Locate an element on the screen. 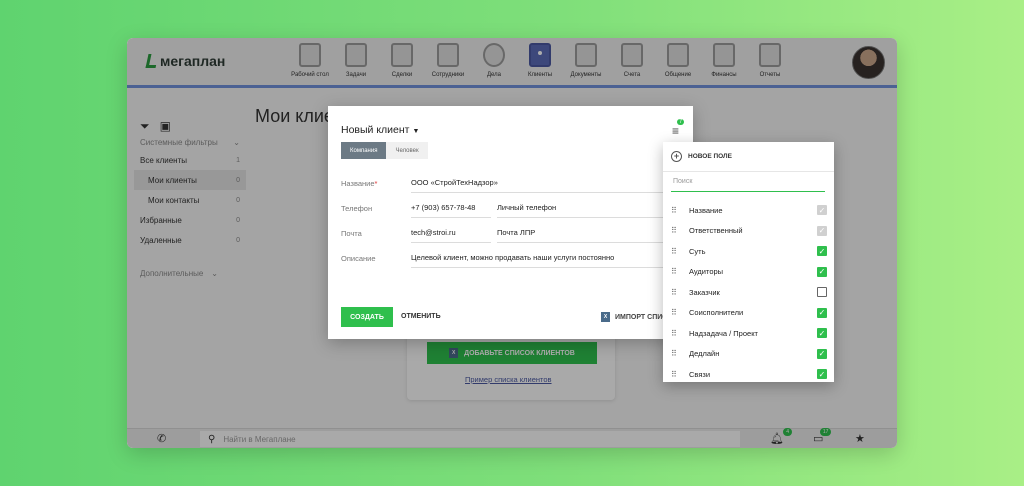 The image size is (1024, 486). field-option: ⠿ Заказчик is located at coordinates (749, 292).